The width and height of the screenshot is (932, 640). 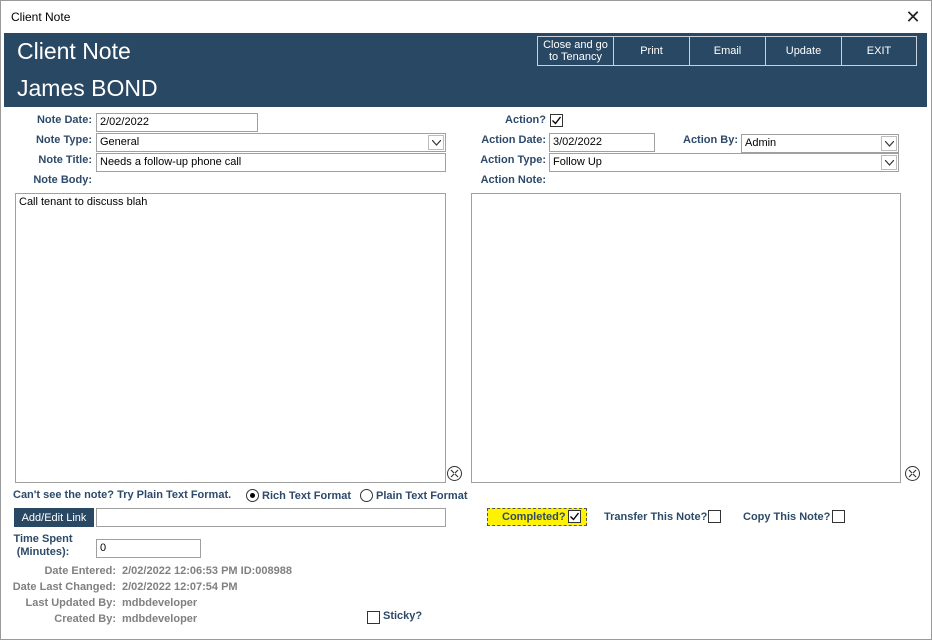 What do you see at coordinates (43, 552) in the screenshot?
I see `time-spent-label-line2: (Minutes):` at bounding box center [43, 552].